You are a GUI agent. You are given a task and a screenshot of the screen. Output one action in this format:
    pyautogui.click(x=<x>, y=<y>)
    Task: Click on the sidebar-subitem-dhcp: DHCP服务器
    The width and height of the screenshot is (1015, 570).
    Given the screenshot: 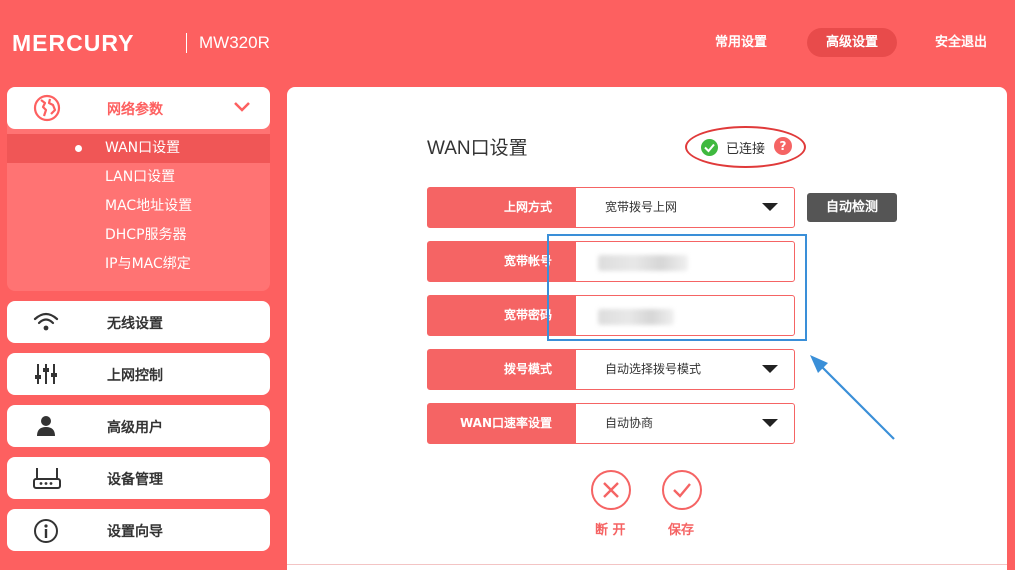 What is the action you would take?
    pyautogui.click(x=138, y=235)
    